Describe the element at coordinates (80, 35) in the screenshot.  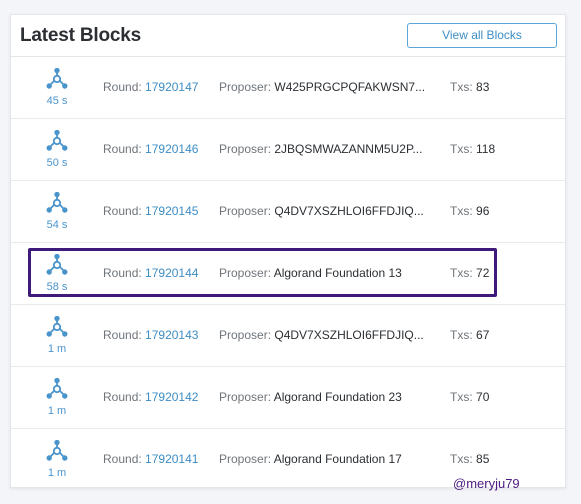
I see `card-title: Latest Blocks` at that location.